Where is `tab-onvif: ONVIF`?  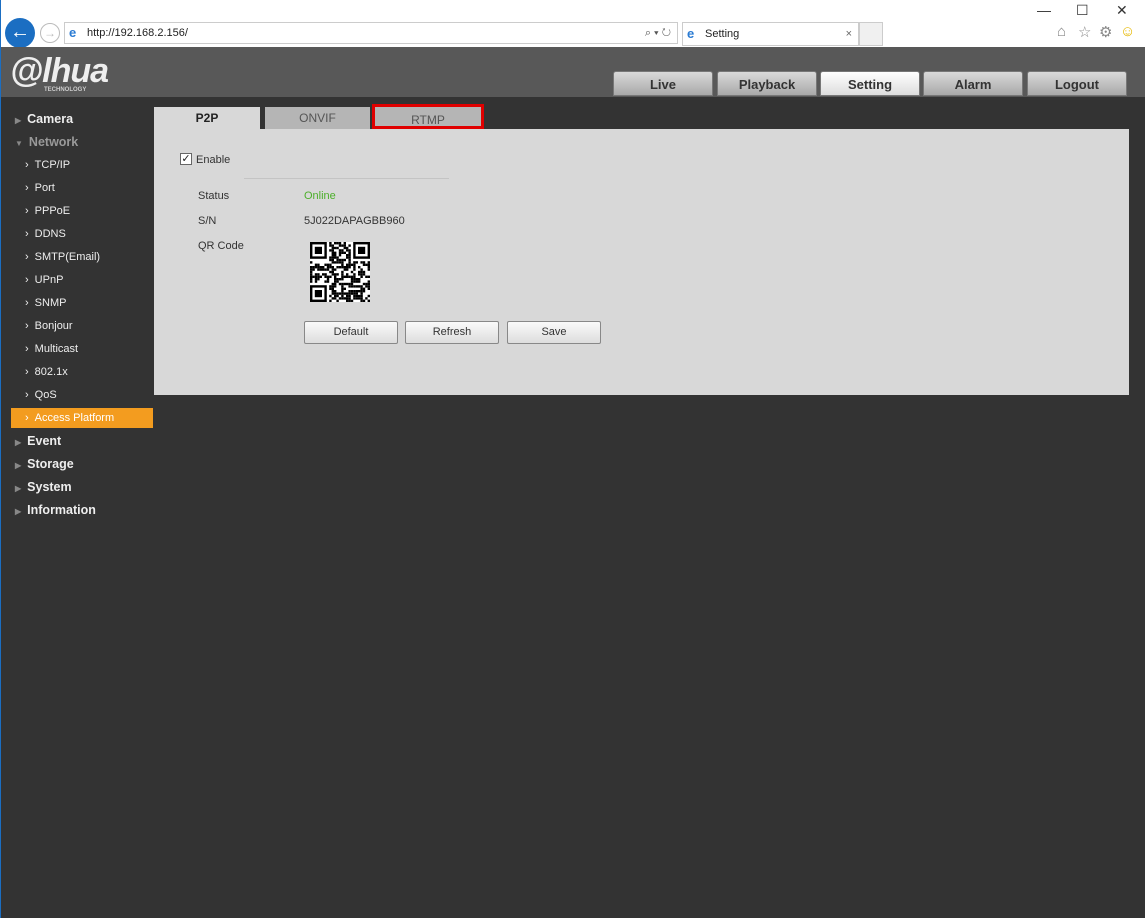
tab-onvif: ONVIF is located at coordinates (317, 118).